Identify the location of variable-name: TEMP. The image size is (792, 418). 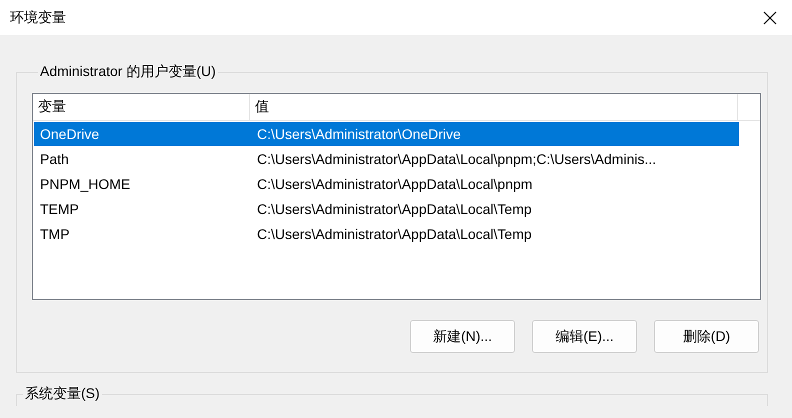
(59, 209).